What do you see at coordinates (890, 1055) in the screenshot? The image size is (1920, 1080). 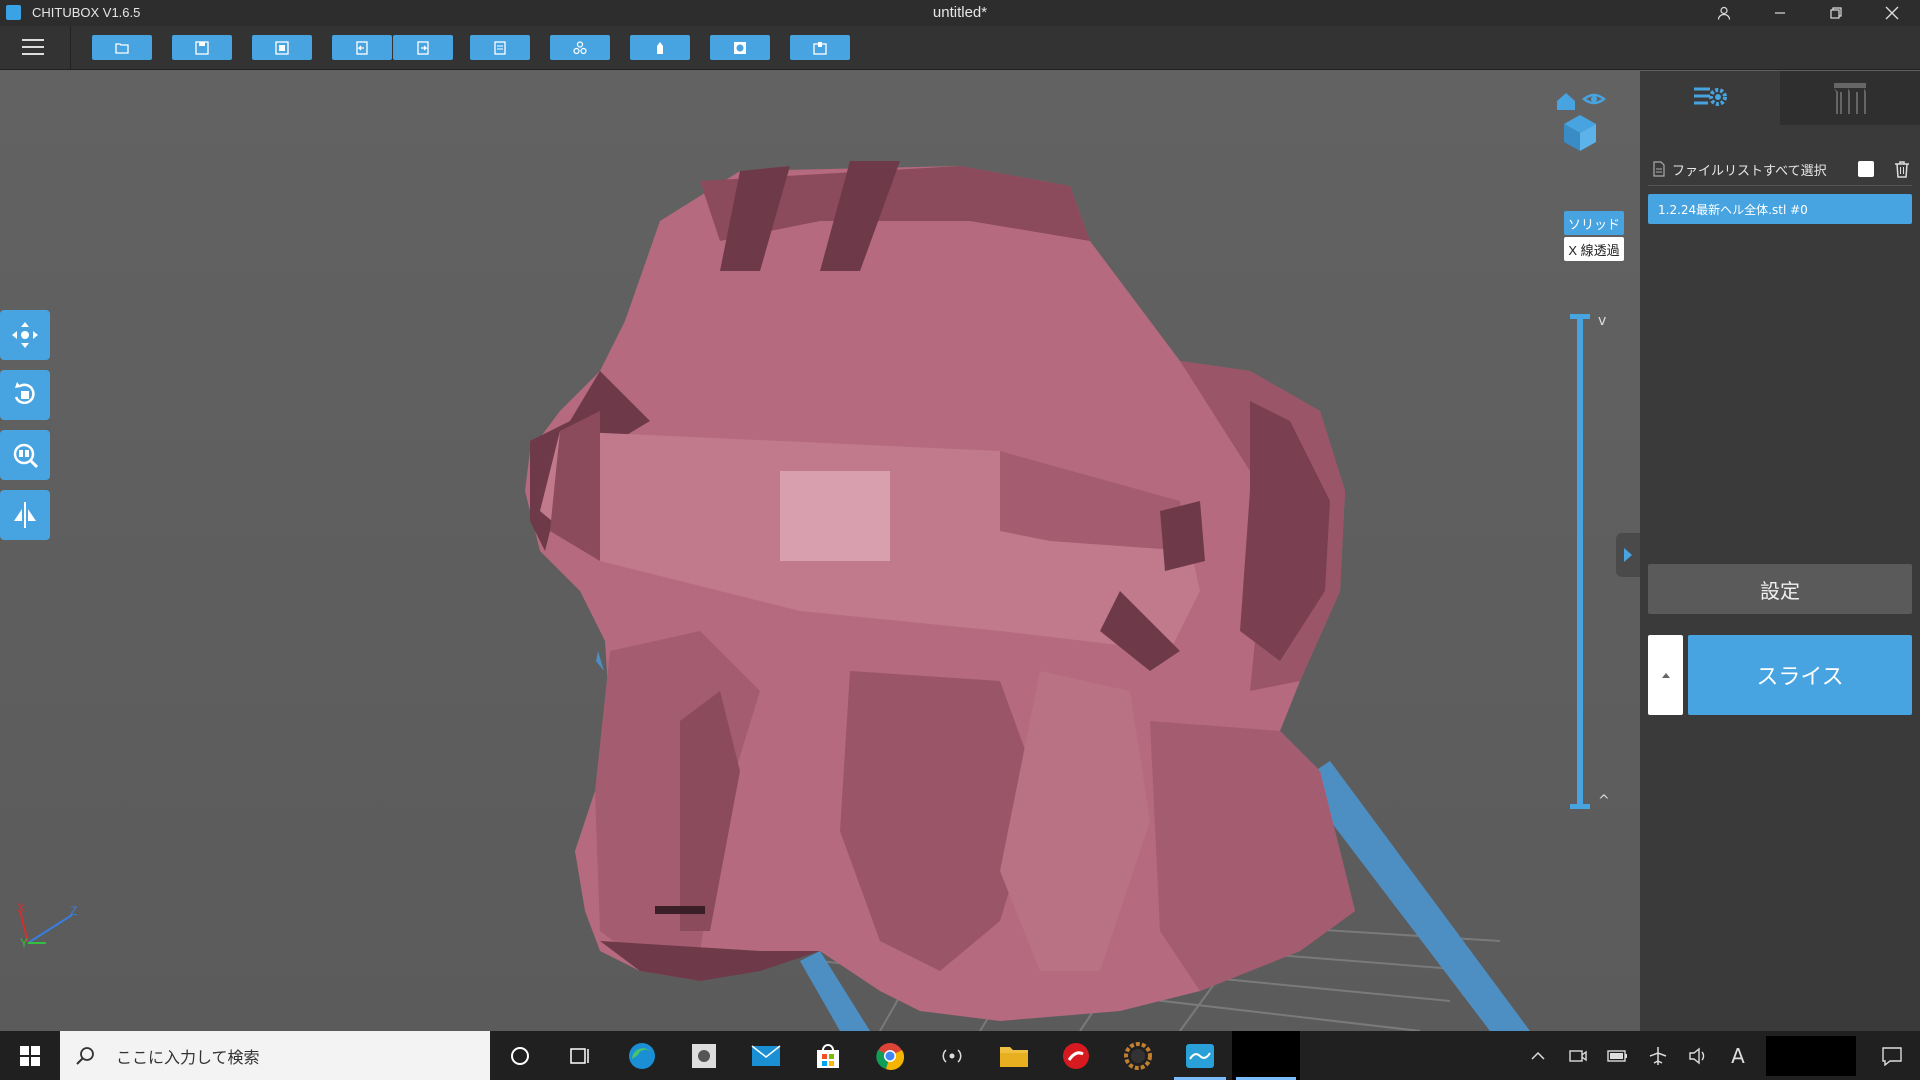 I see `chrome-icon` at bounding box center [890, 1055].